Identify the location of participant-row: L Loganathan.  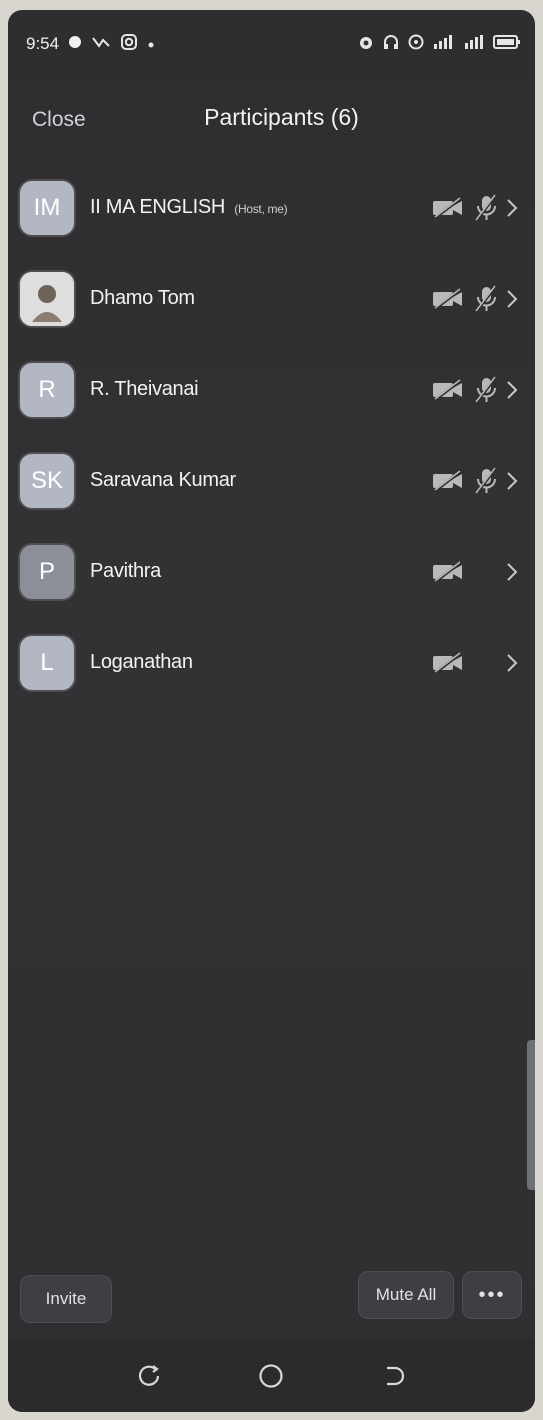
(271, 662).